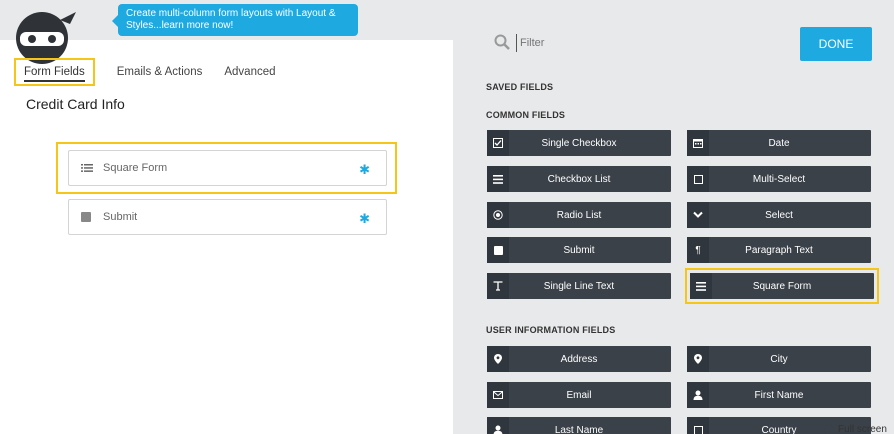  I want to click on user-information-fields-heading: USER INFORMATION FIELDS, so click(551, 330).